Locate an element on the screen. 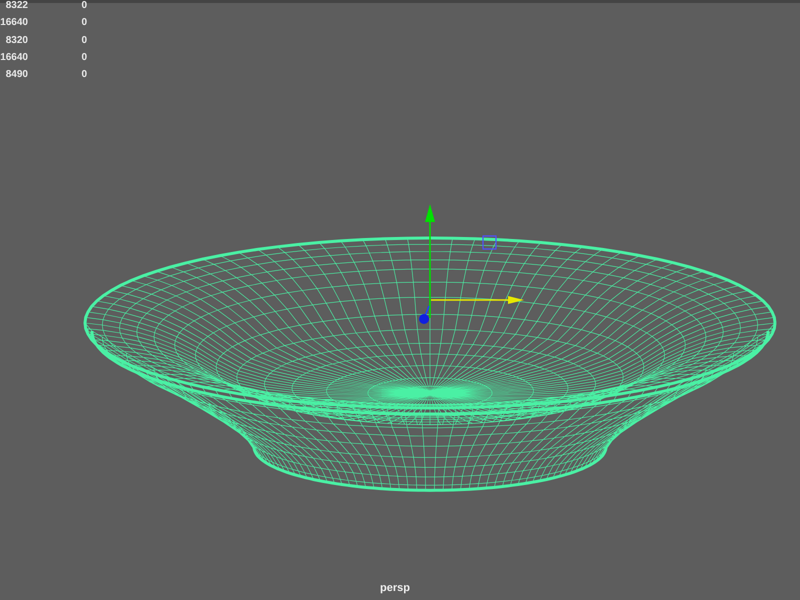 The width and height of the screenshot is (800, 600). stat-value: 8320 is located at coordinates (16, 40).